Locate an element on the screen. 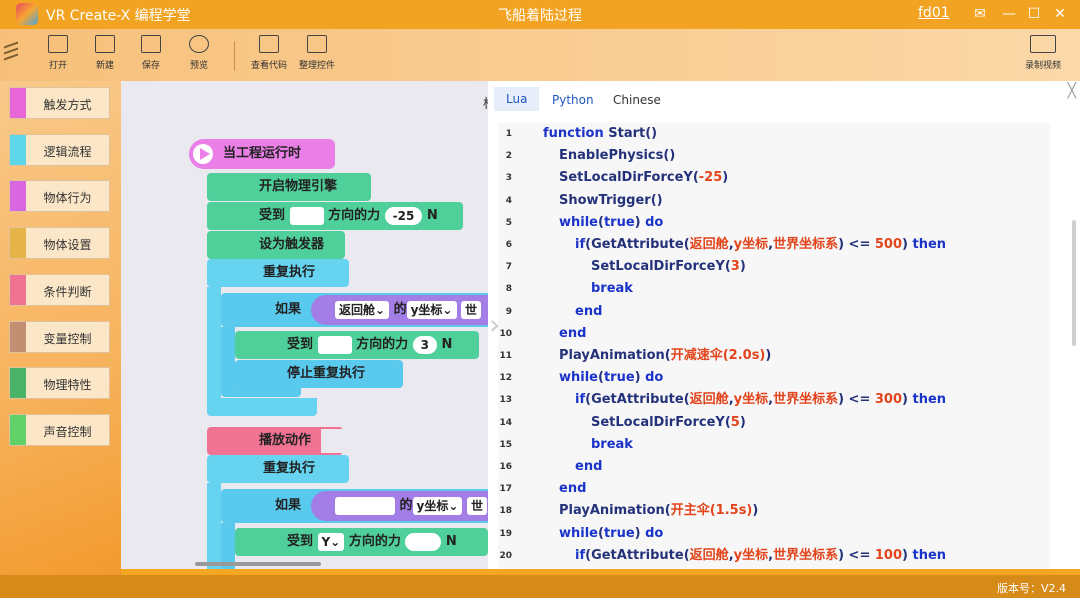  tab-python: Python is located at coordinates (573, 100).